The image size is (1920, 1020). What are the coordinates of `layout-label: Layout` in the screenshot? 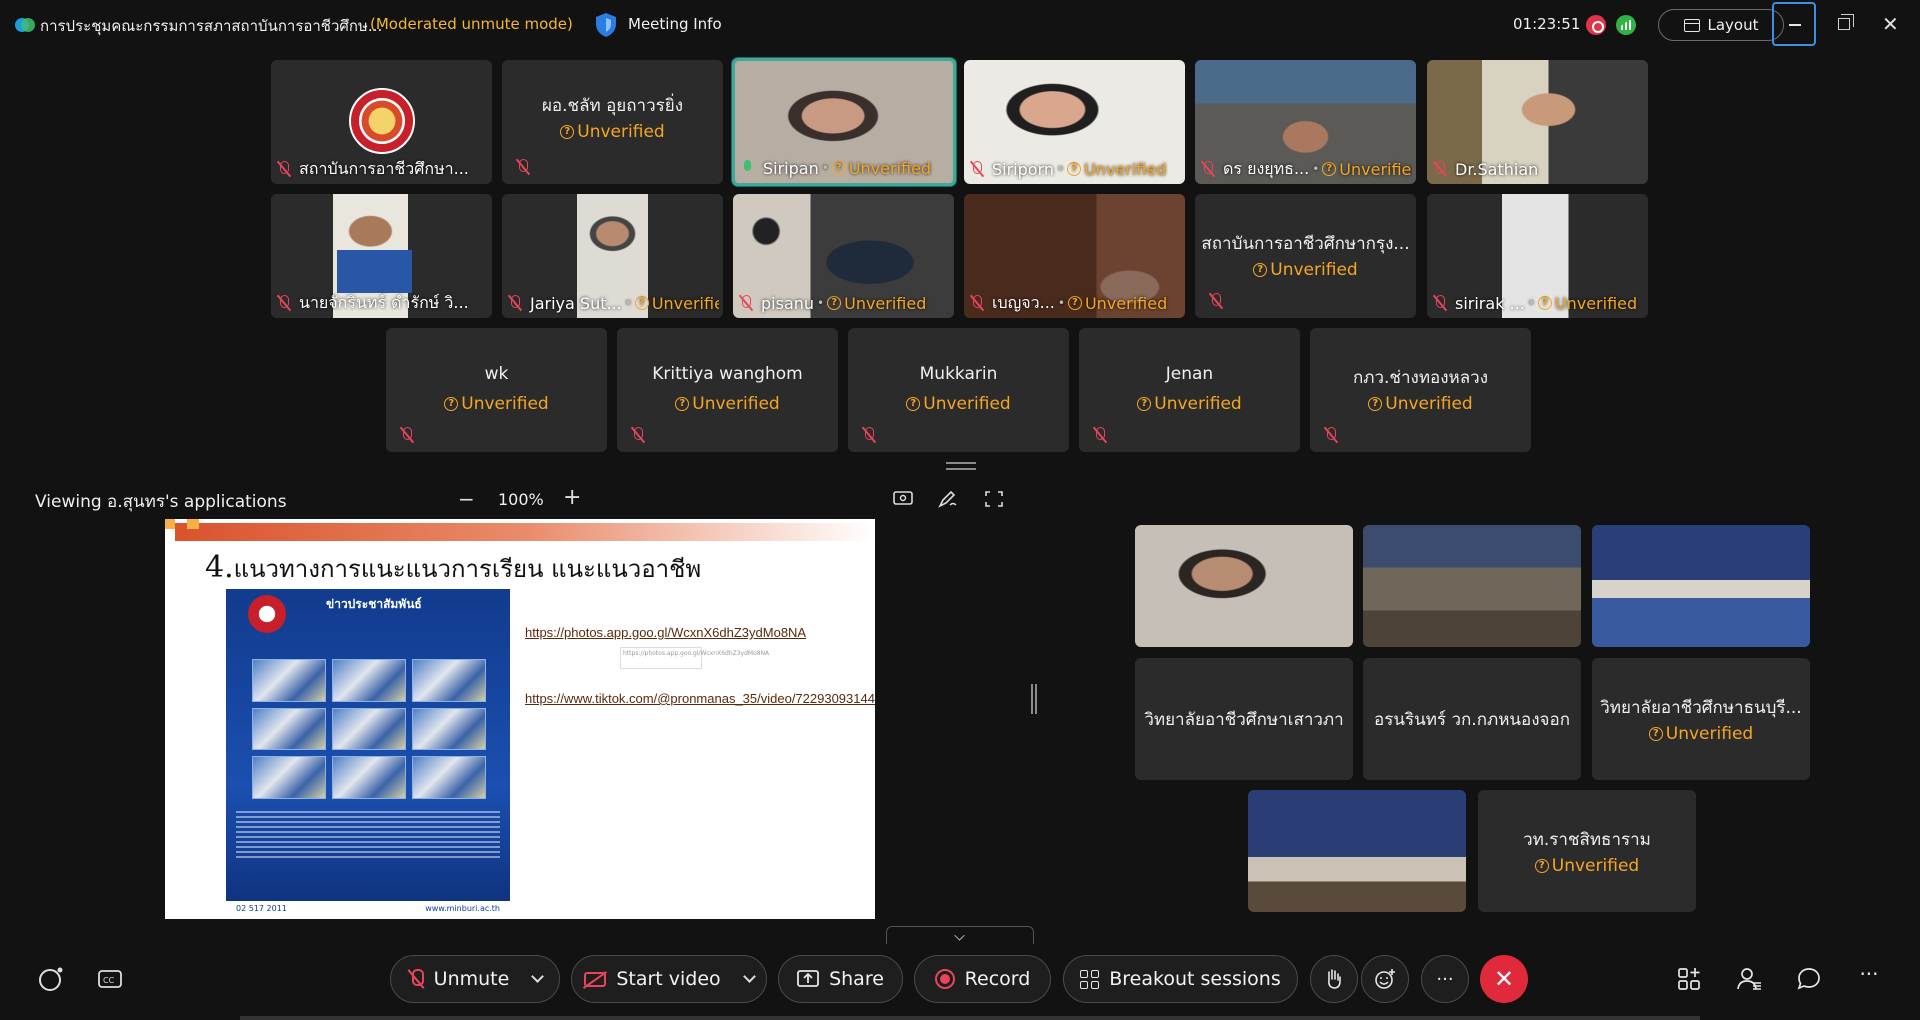 It's located at (1733, 25).